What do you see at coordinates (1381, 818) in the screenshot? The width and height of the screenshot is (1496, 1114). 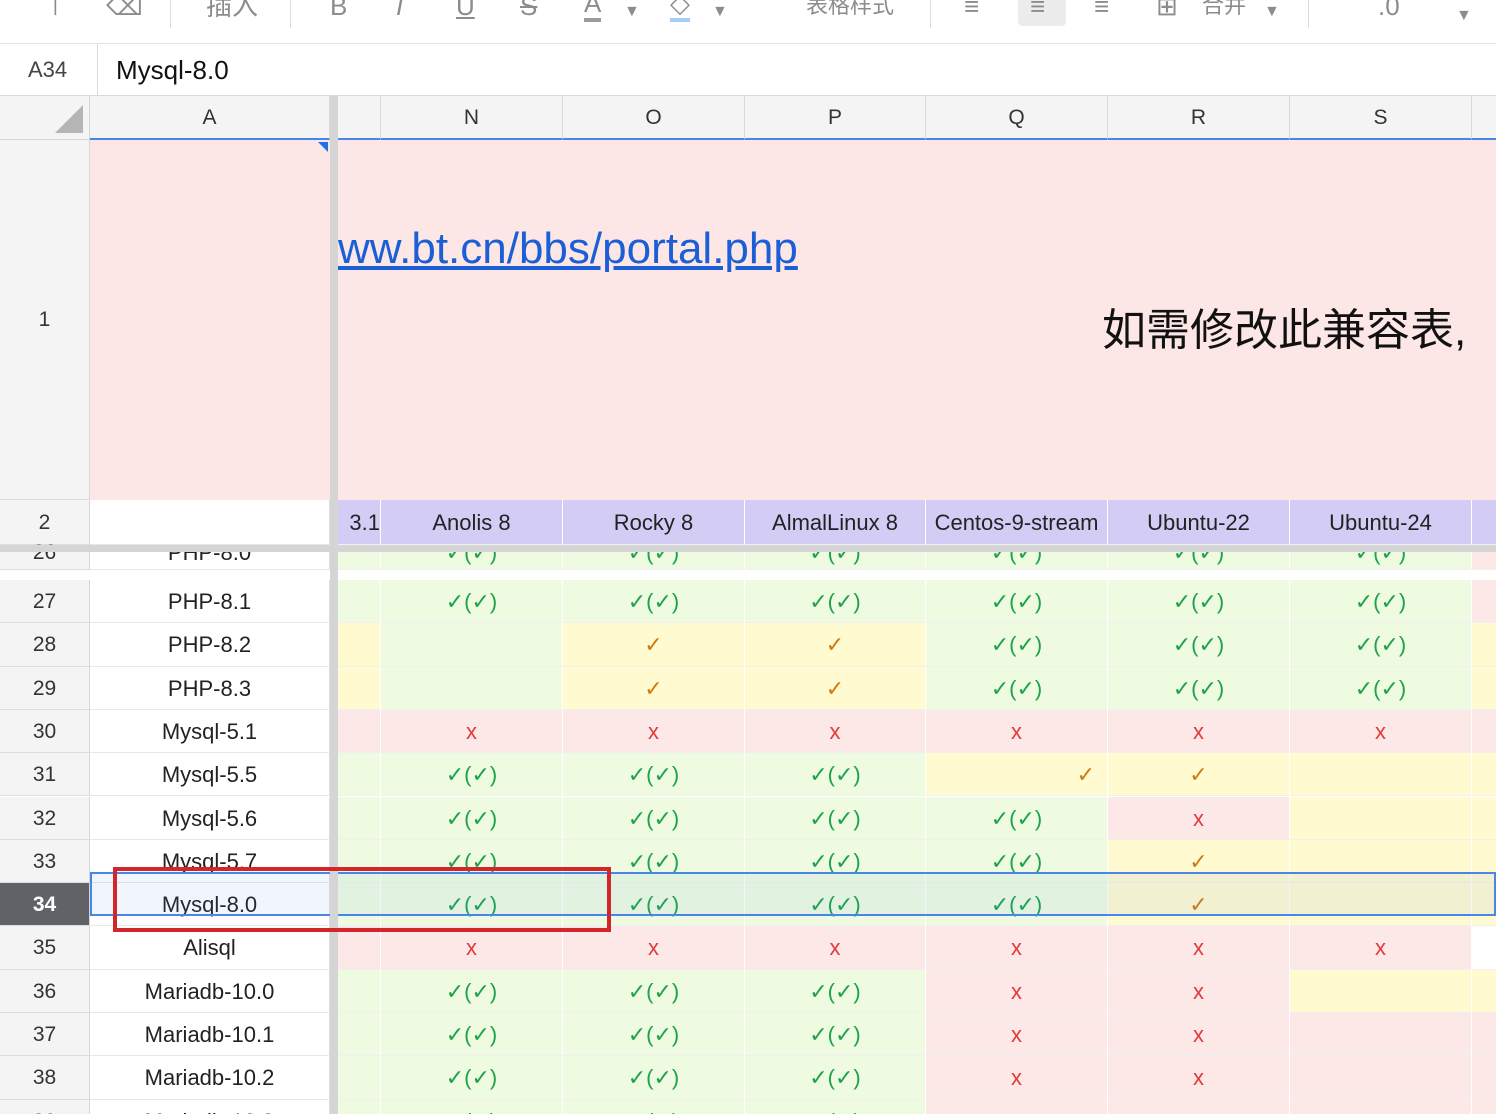 I see `status-cell-32-s` at bounding box center [1381, 818].